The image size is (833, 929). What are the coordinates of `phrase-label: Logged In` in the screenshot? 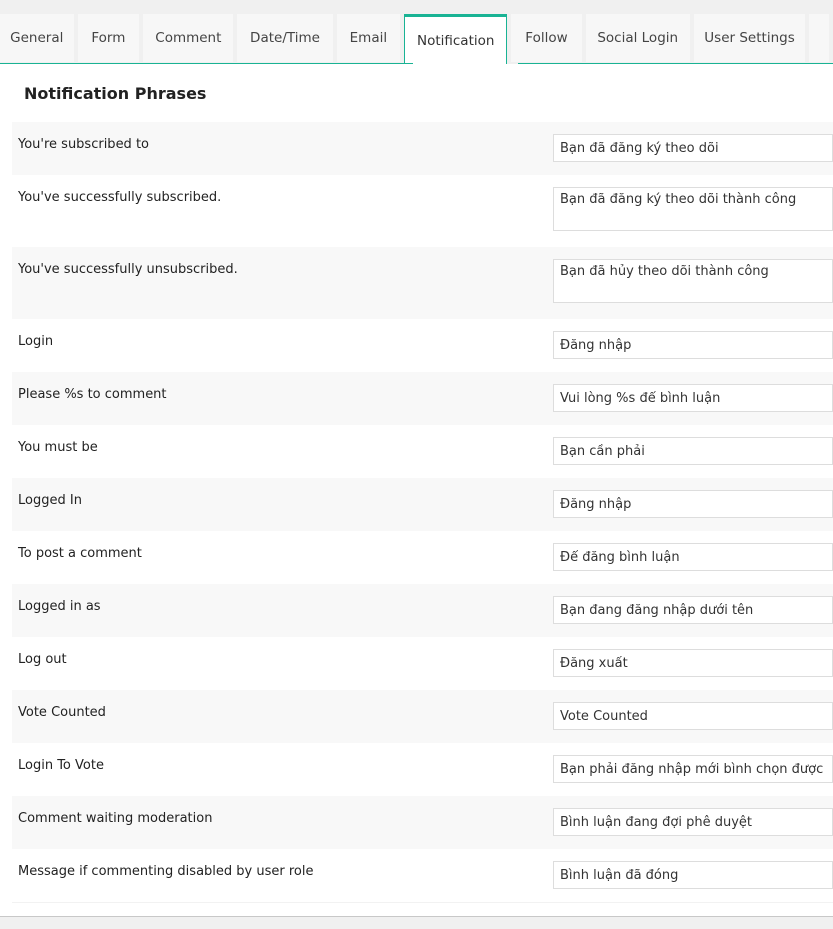 It's located at (50, 500).